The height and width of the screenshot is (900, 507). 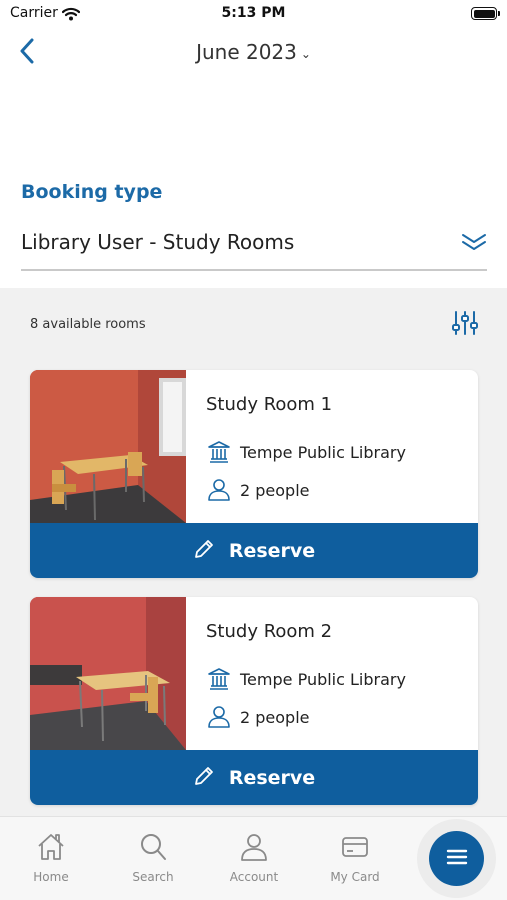 I want to click on menu-button, so click(x=456, y=858).